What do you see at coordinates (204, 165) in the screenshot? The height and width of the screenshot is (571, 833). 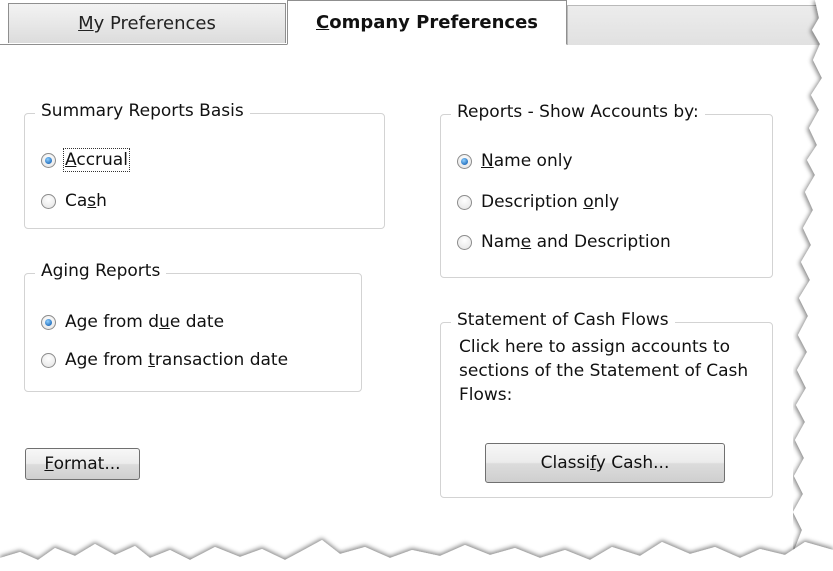 I see `summary-reports-basis-group: Summary Reports Basis Accrual Cash` at bounding box center [204, 165].